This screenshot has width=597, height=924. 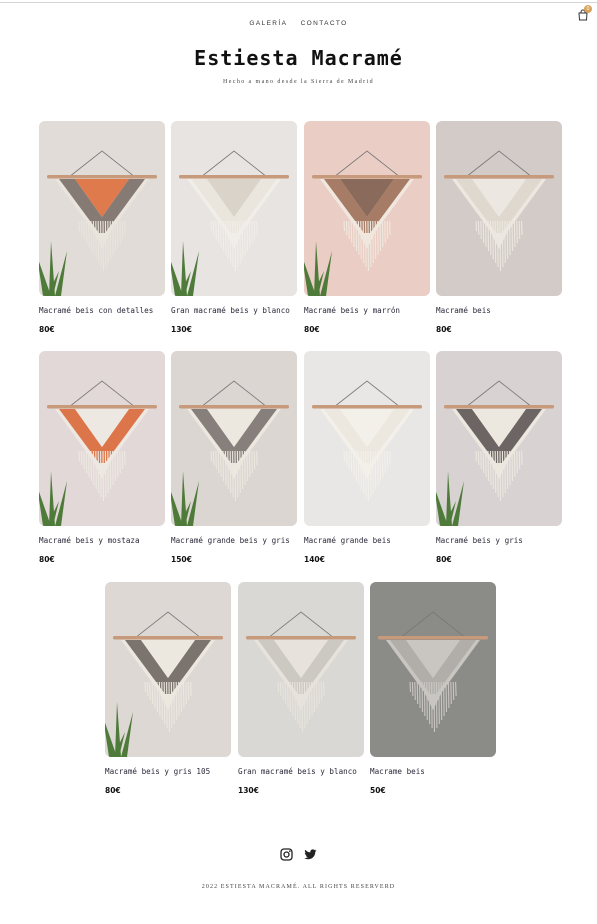 I want to click on product-card: Macrame beis 50€, so click(x=433, y=688).